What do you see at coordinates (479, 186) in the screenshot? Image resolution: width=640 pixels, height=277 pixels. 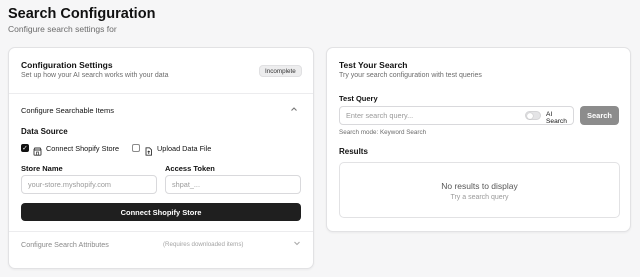 I see `empty-results-title: No results to display` at bounding box center [479, 186].